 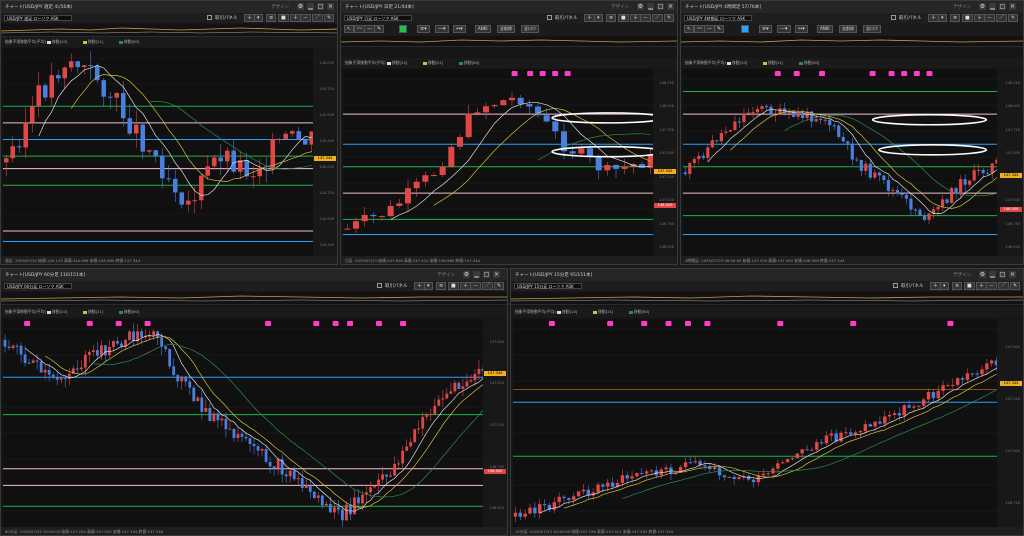 I want to click on symbol-select: USD/JPY 60分足 ローソク ASK, so click(x=38, y=286).